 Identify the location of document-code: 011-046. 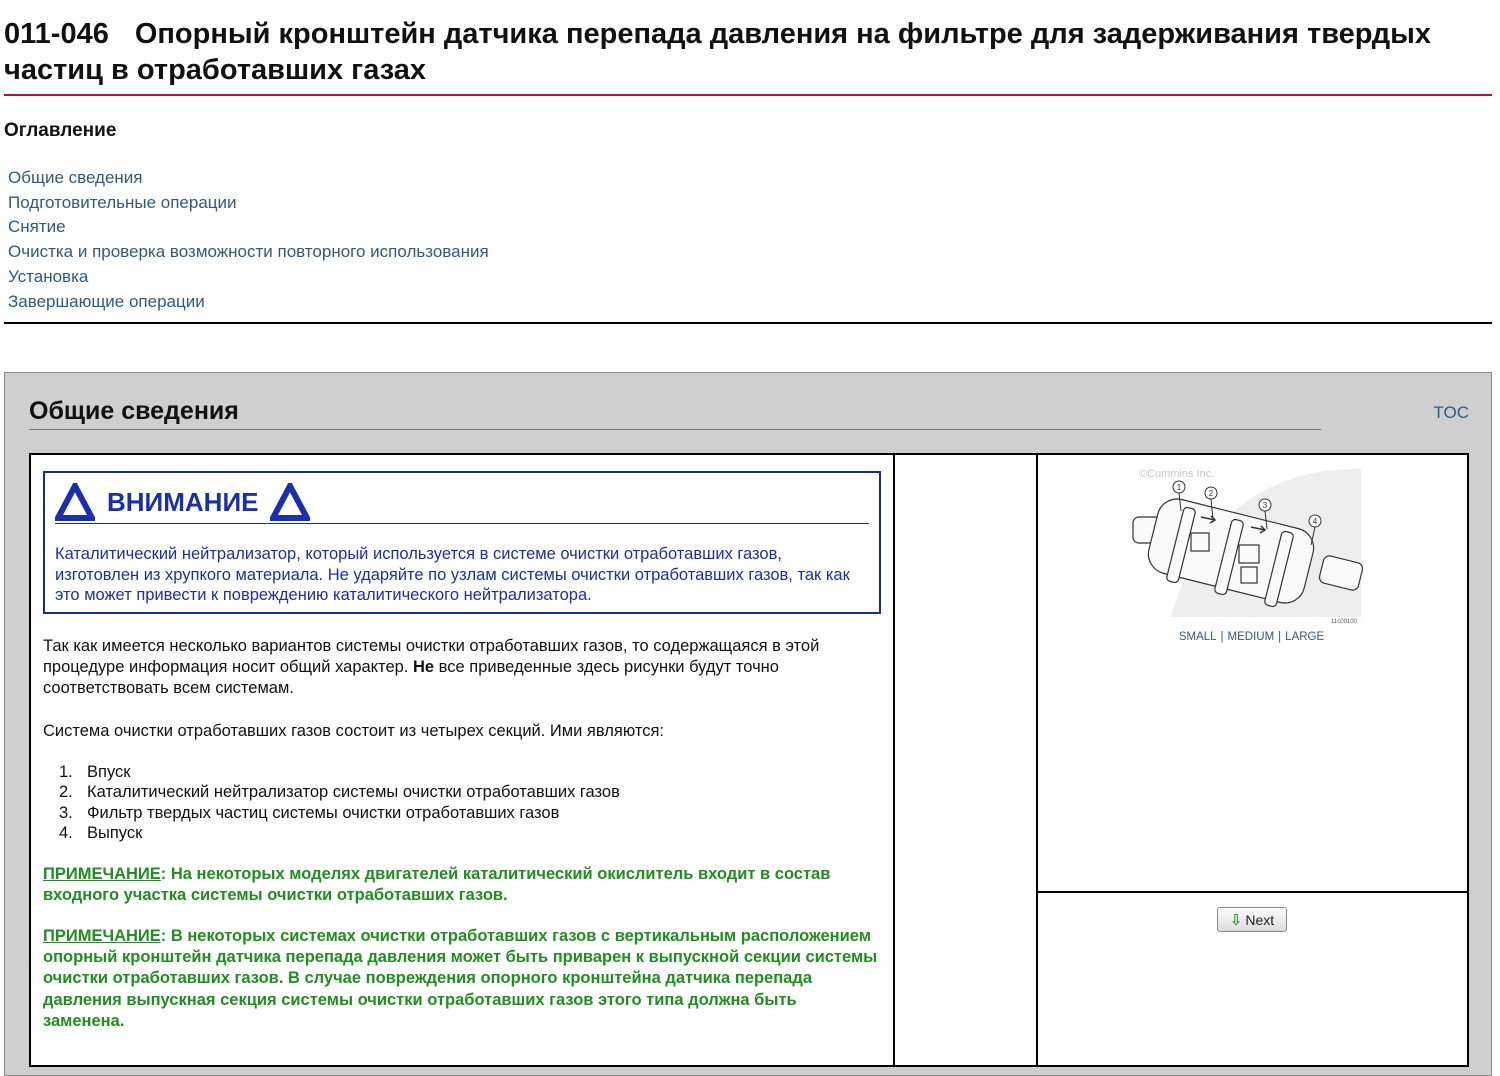
(56, 34).